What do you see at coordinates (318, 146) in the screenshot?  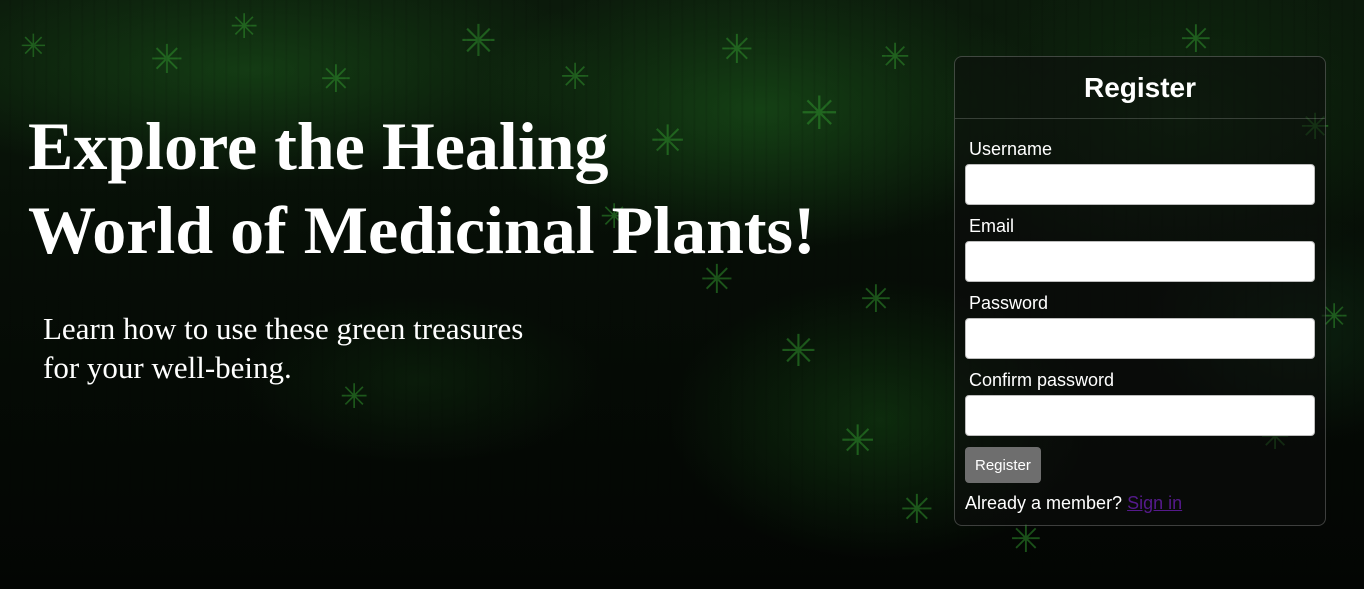 I see `hero-title-line-1: Explore the Healing` at bounding box center [318, 146].